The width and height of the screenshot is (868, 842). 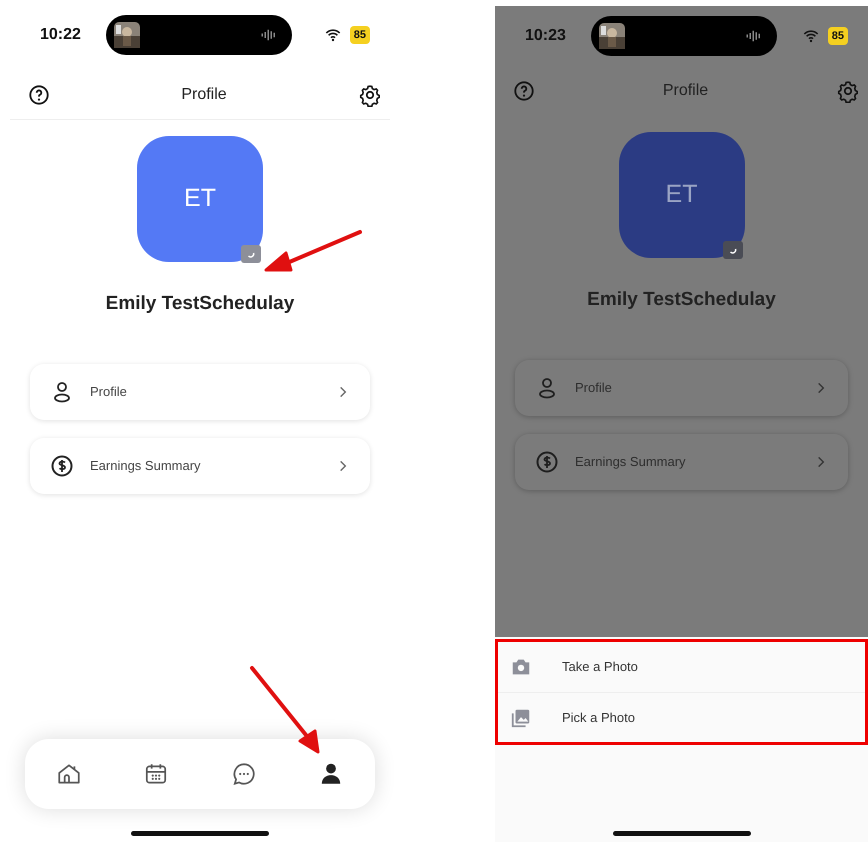 I want to click on menu-card: Profile, so click(x=200, y=392).